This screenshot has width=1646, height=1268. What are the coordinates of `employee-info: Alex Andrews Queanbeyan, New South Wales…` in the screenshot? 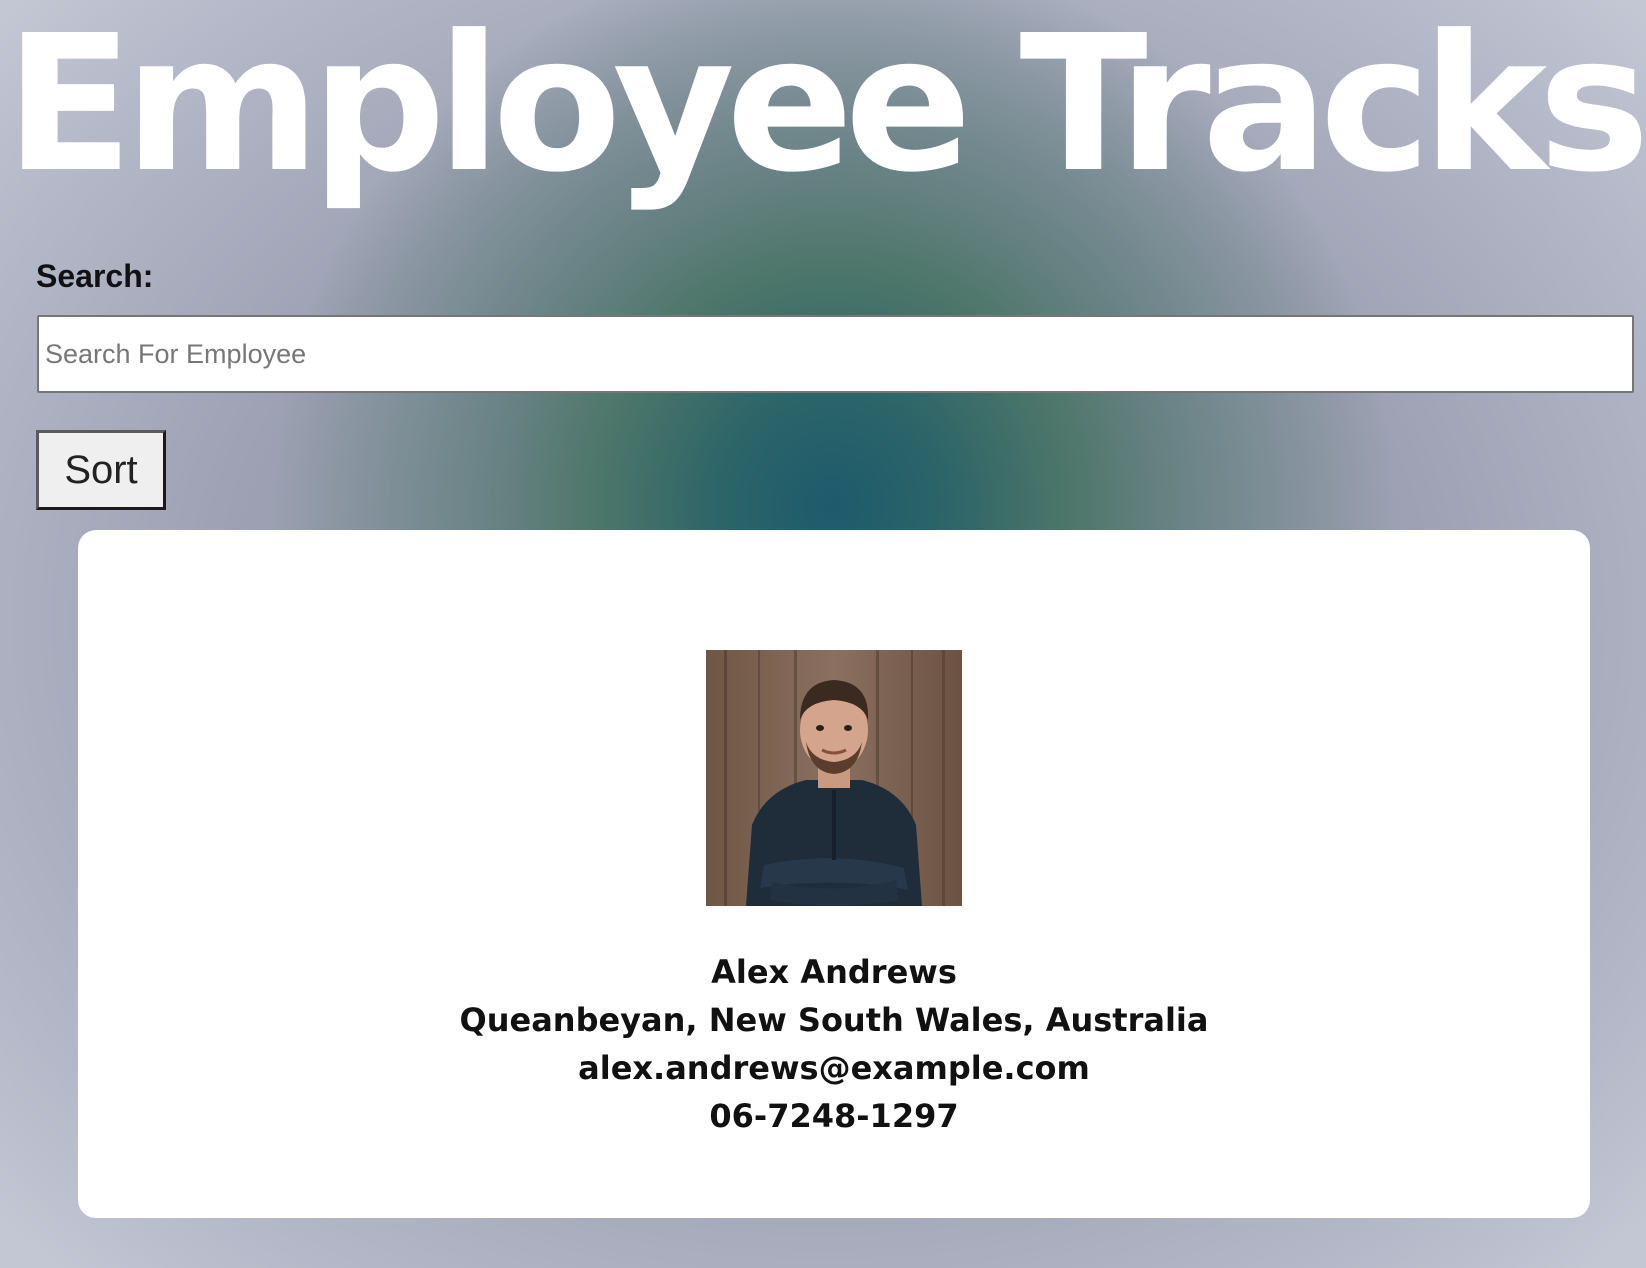 It's located at (834, 1044).